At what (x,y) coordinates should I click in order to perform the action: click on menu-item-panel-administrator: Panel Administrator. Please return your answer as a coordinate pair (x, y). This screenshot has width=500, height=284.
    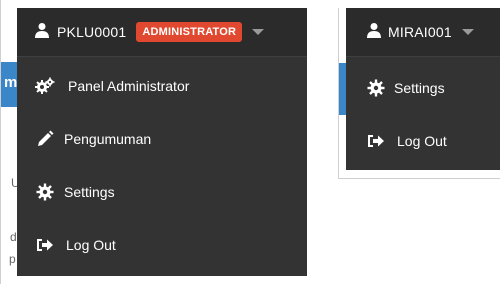
    Looking at the image, I should click on (162, 86).